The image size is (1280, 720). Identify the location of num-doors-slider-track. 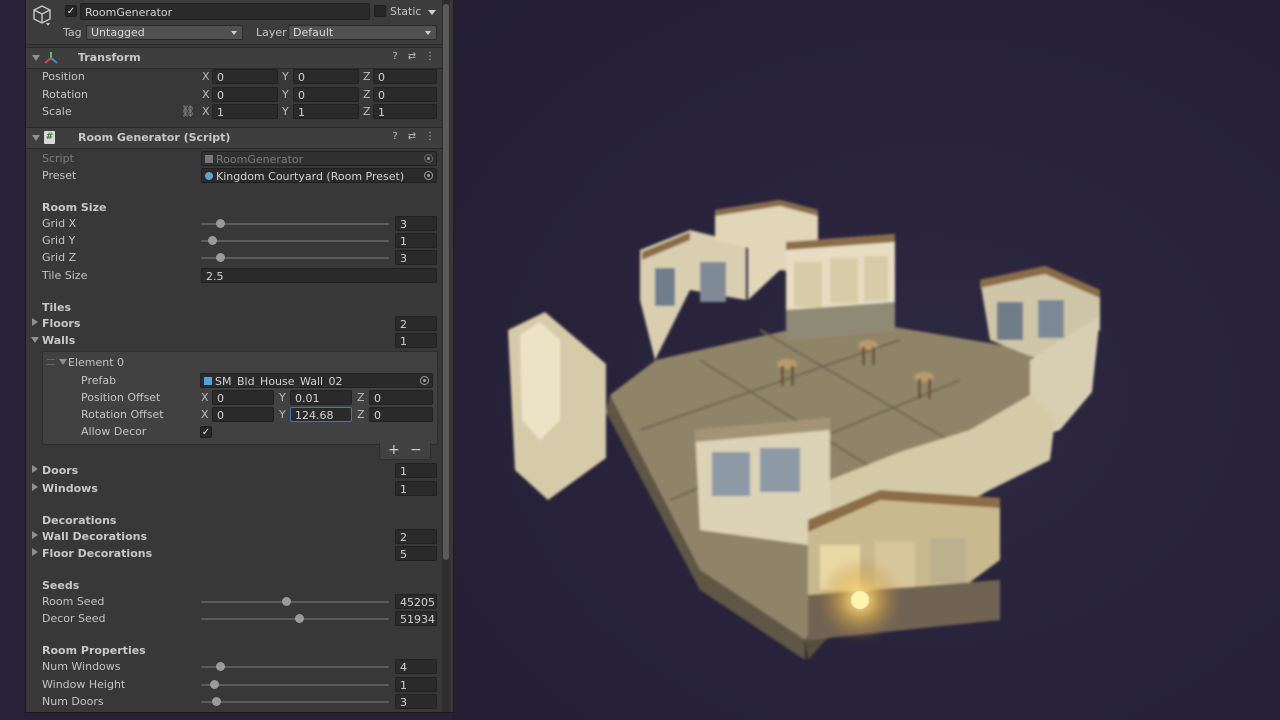
(295, 702).